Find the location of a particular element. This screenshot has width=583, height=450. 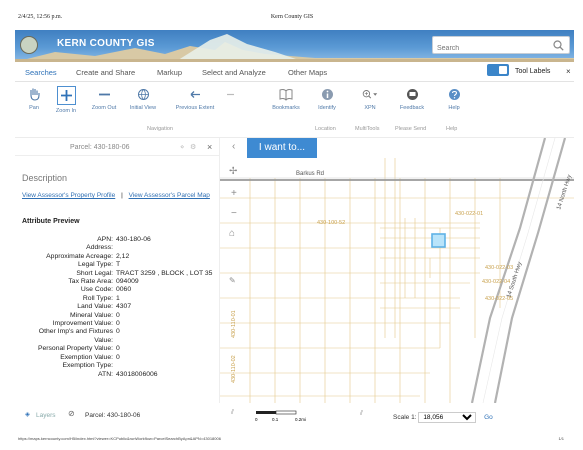

app-title: KERN COUNTY GIS is located at coordinates (106, 43).